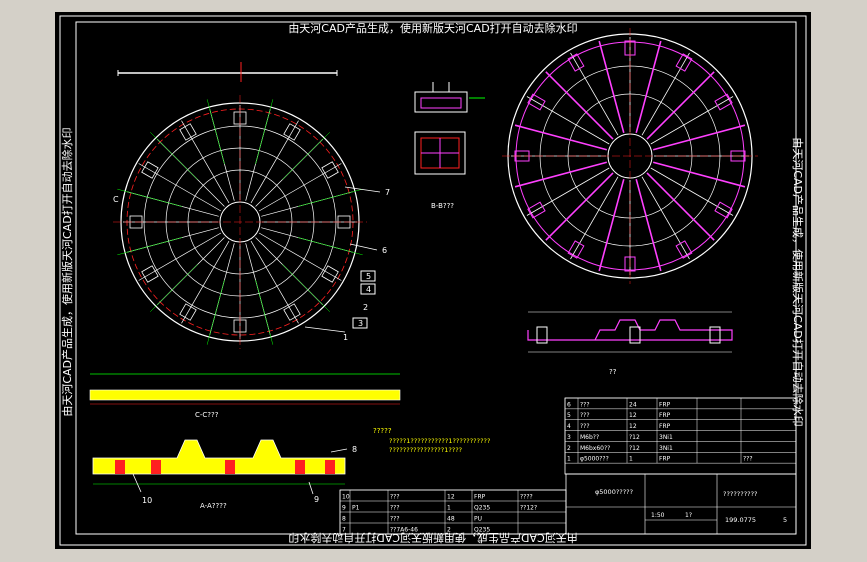 The height and width of the screenshot is (562, 867). Describe the element at coordinates (368, 289) in the screenshot. I see `leader-4: 4` at that location.